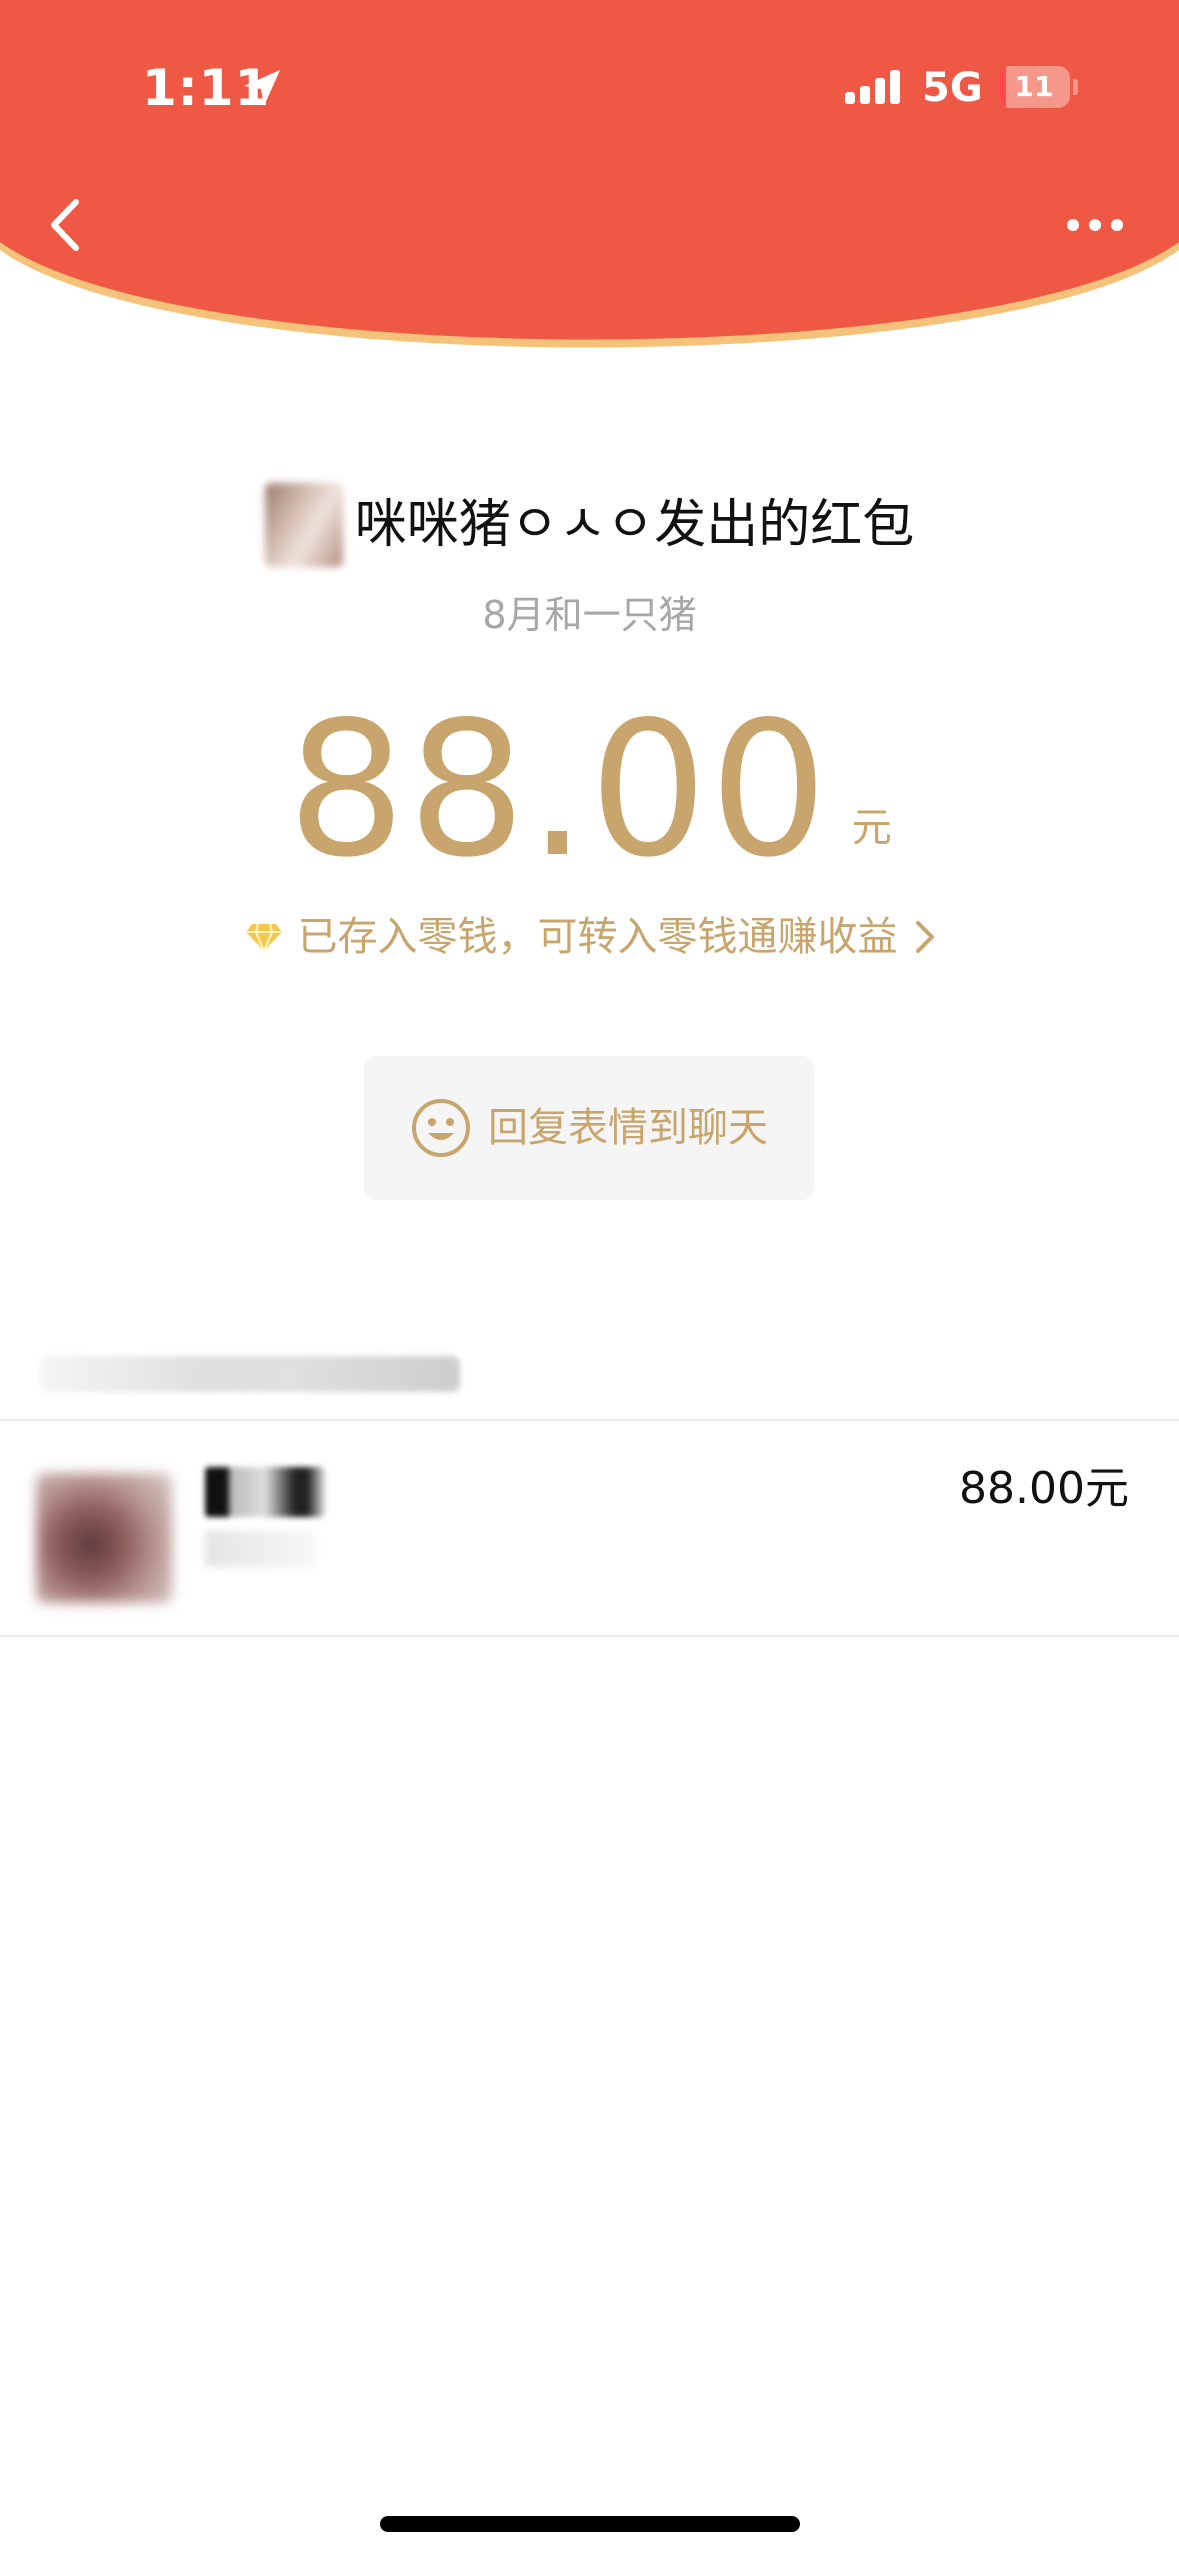  What do you see at coordinates (265, 1492) in the screenshot?
I see `receiver-name-redacted` at bounding box center [265, 1492].